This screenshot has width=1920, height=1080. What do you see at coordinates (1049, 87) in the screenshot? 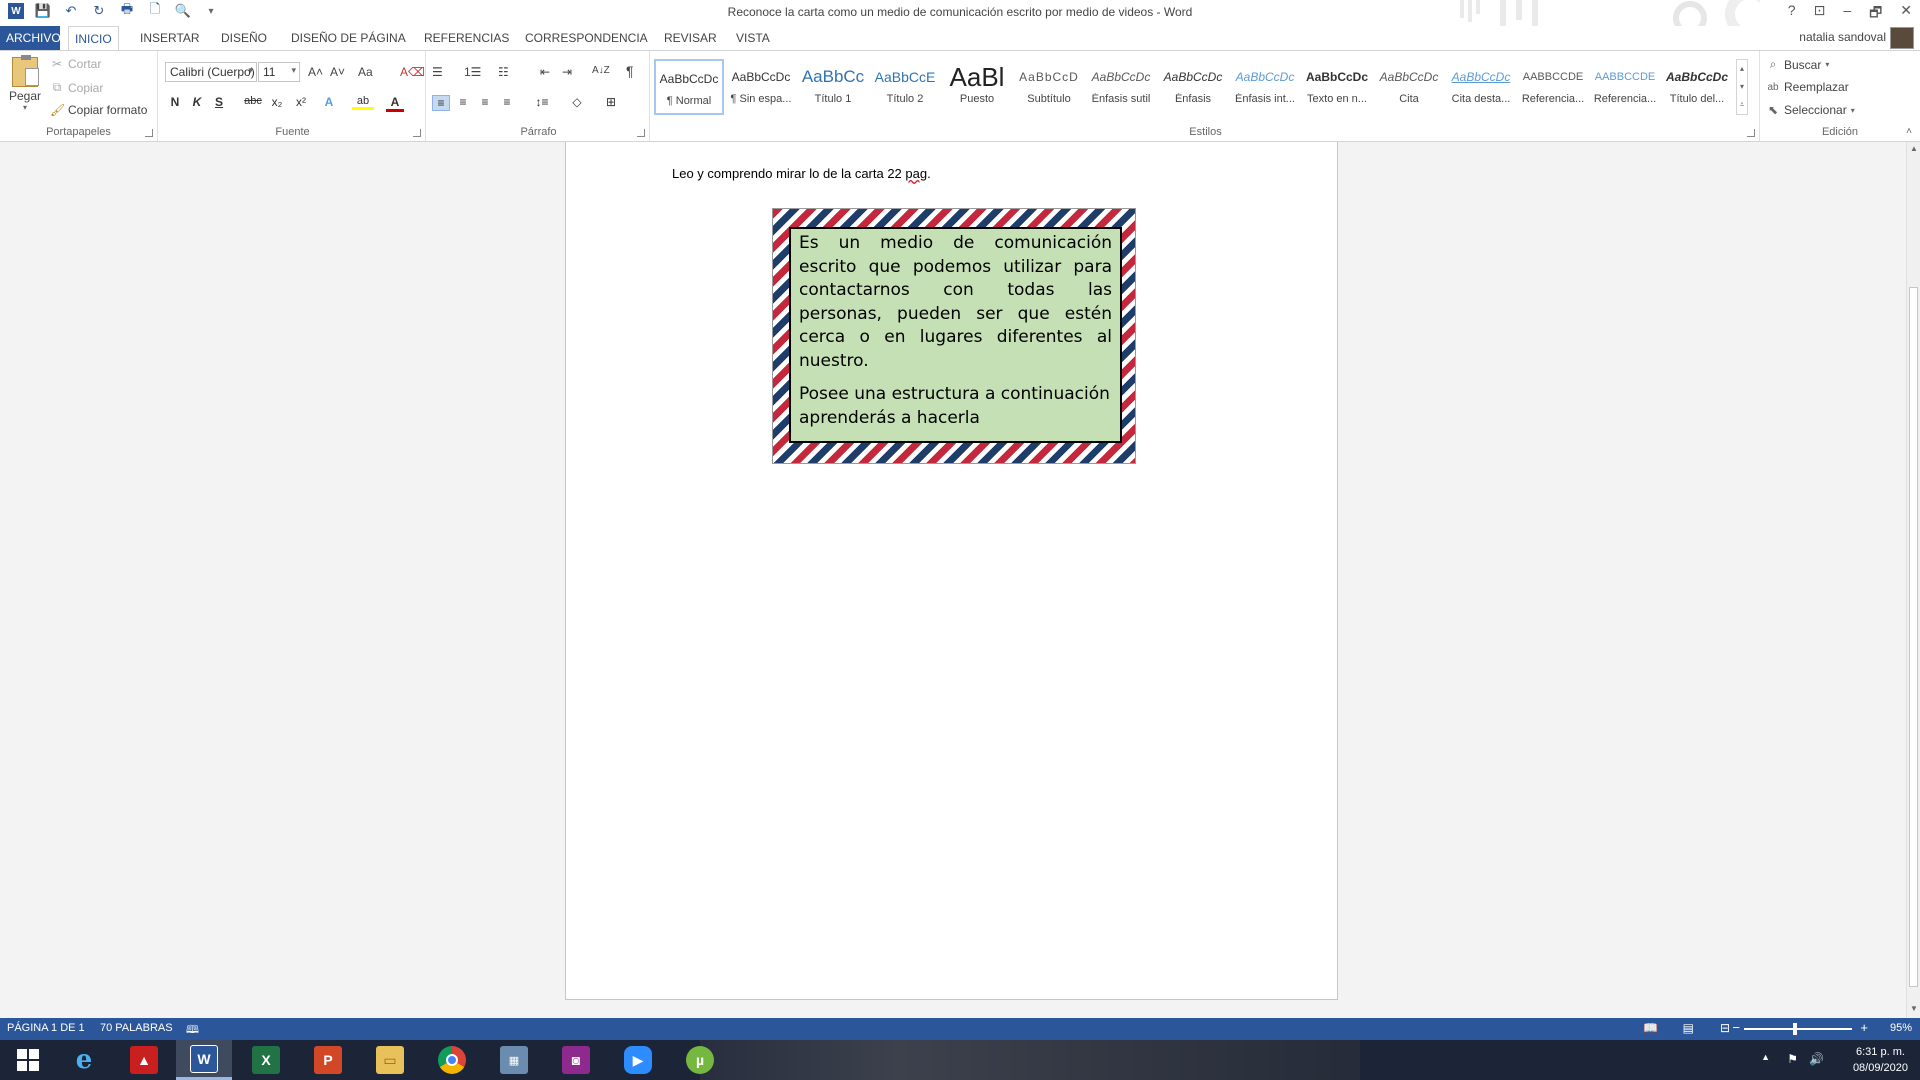
I see `style-gallery-item: AaBbCcD Subtítulo` at bounding box center [1049, 87].